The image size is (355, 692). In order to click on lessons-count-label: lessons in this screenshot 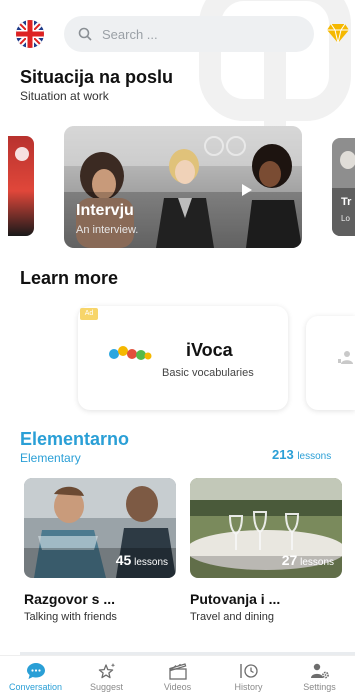, I will do `click(314, 456)`.